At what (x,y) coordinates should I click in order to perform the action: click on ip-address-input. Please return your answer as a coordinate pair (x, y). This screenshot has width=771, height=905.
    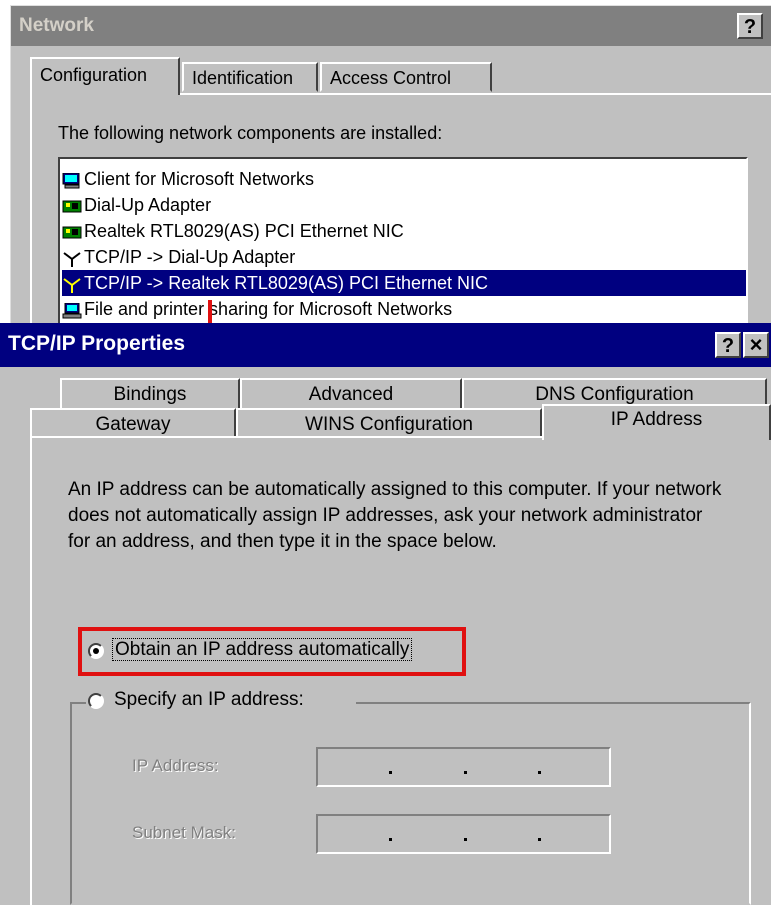
    Looking at the image, I should click on (463, 767).